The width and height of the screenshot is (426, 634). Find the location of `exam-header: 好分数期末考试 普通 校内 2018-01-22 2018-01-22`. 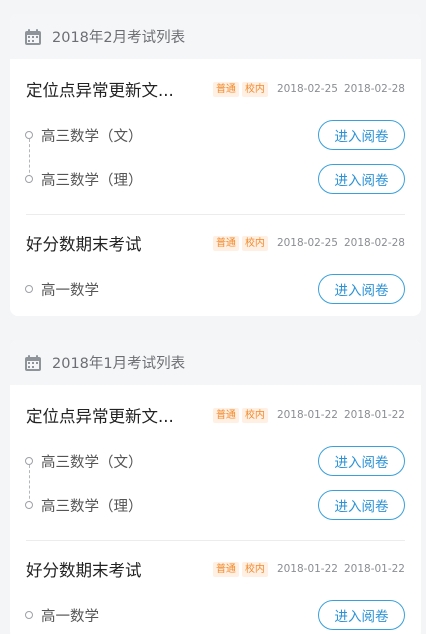

exam-header: 好分数期末考试 普通 校内 2018-01-22 2018-01-22 is located at coordinates (215, 569).